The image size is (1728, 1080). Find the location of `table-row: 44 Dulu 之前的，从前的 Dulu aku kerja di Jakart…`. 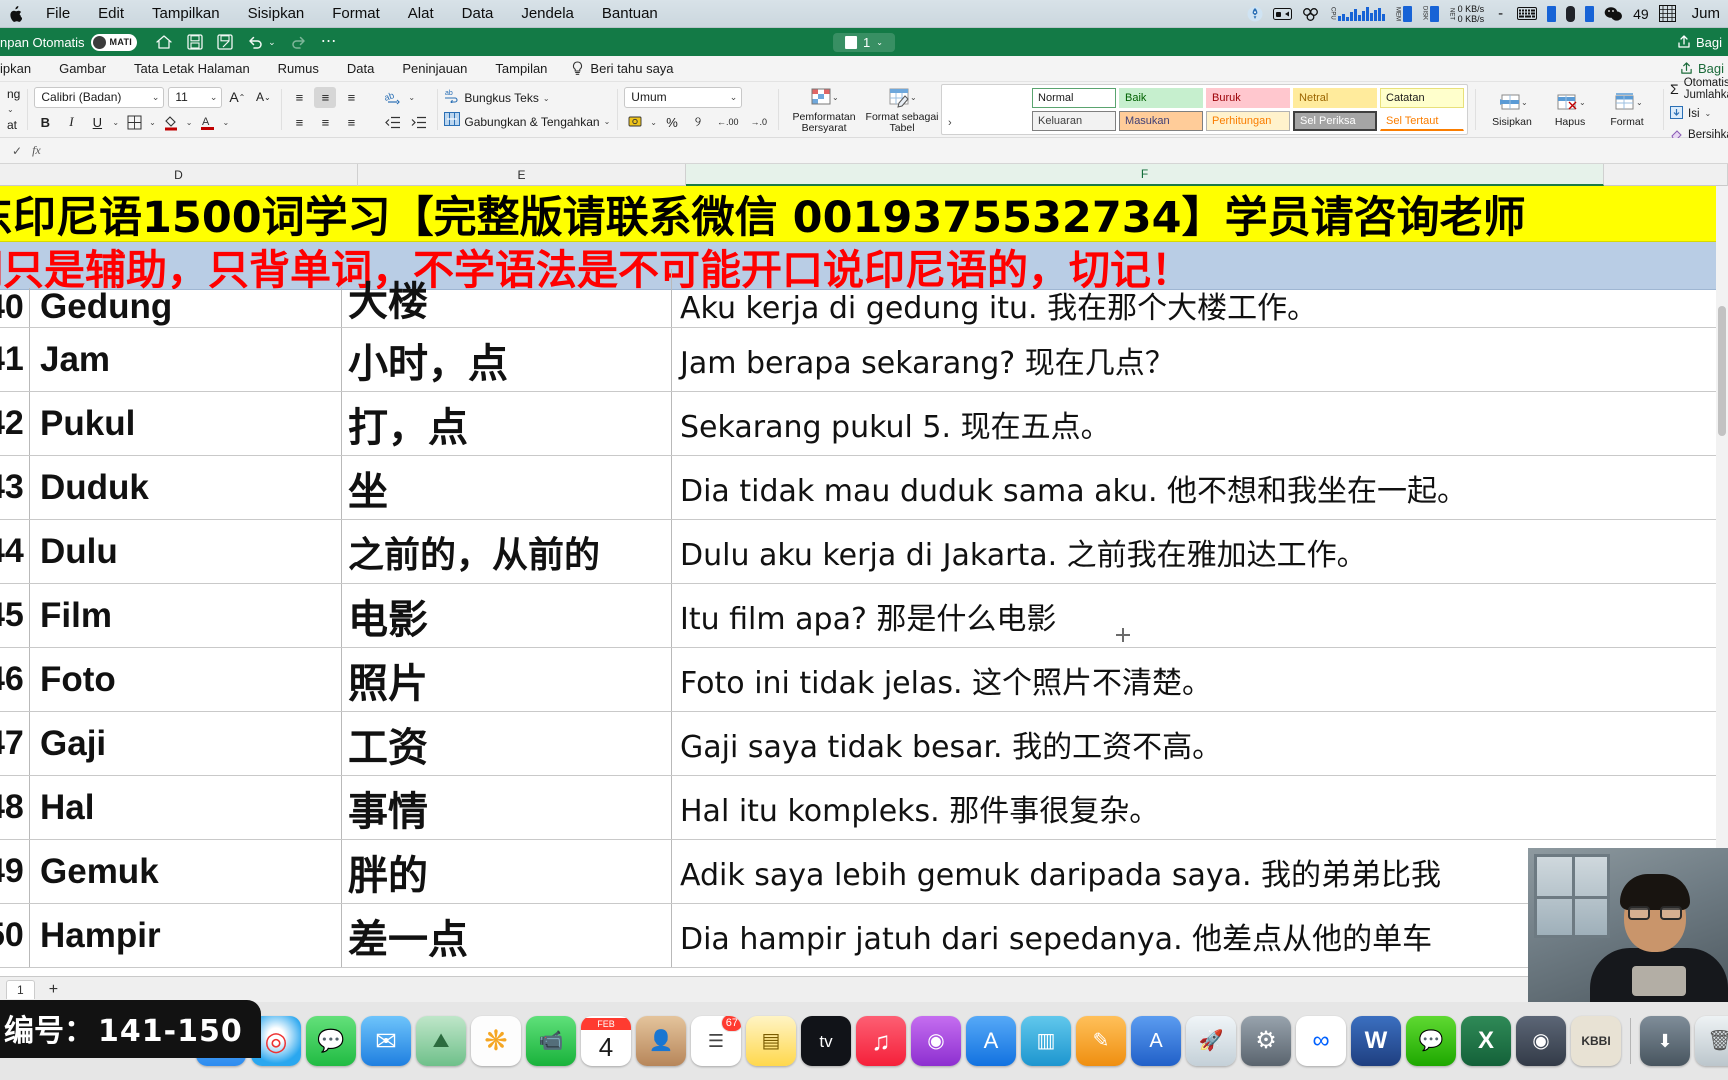

table-row: 44 Dulu 之前的，从前的 Dulu aku kerja di Jakart… is located at coordinates (864, 552).